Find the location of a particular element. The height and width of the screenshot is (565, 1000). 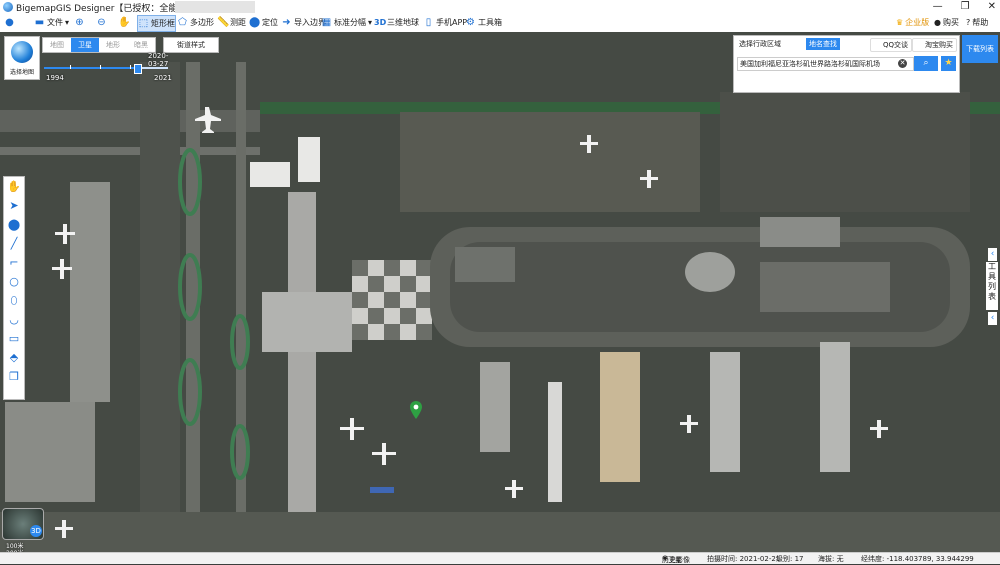

zoom-out-icon: ⊖ is located at coordinates (101, 22).